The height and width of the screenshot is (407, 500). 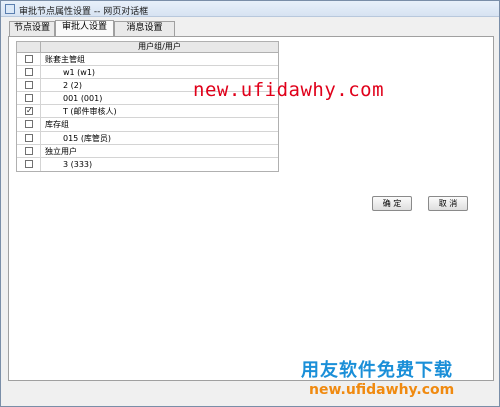 What do you see at coordinates (61, 151) in the screenshot?
I see `row-label: 独立用户` at bounding box center [61, 151].